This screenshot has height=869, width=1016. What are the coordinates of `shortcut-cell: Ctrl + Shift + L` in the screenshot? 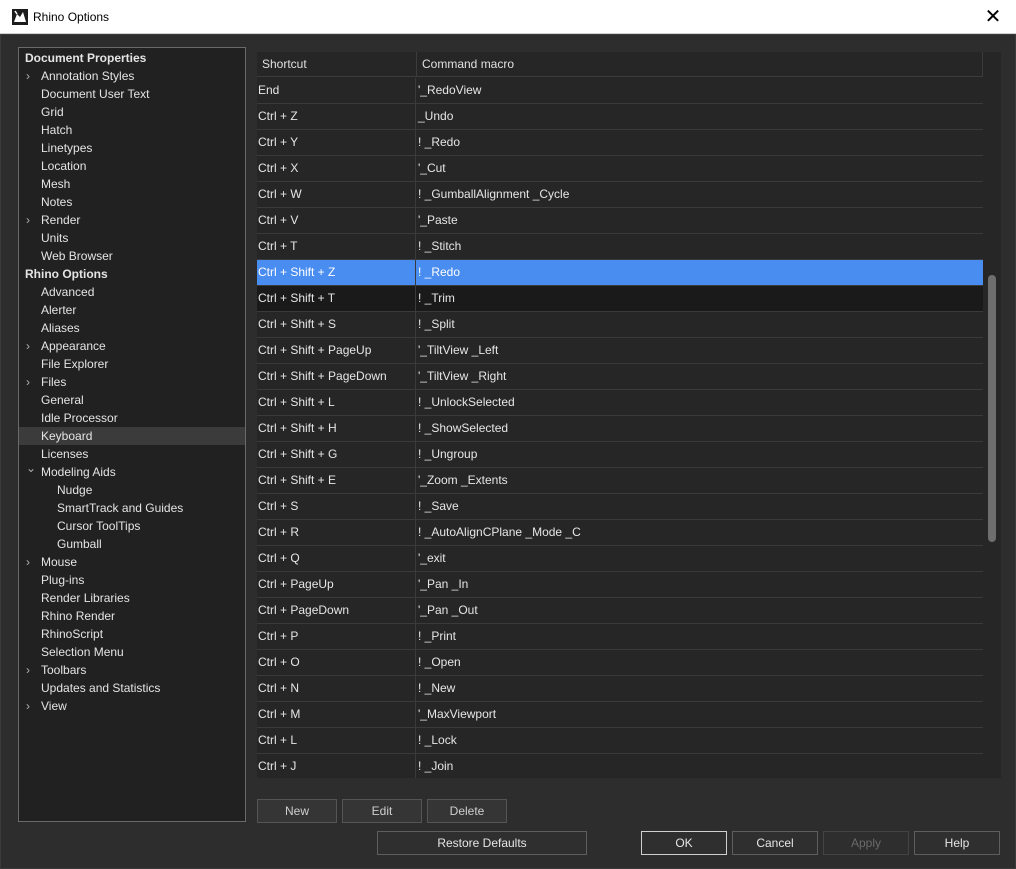 It's located at (336, 402).